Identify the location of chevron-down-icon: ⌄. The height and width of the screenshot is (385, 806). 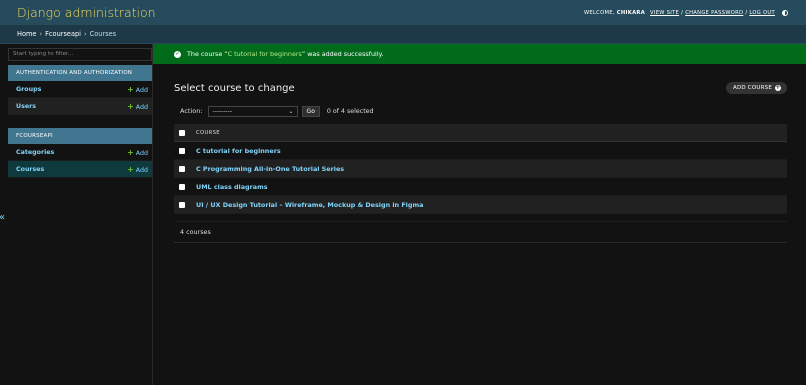
(291, 111).